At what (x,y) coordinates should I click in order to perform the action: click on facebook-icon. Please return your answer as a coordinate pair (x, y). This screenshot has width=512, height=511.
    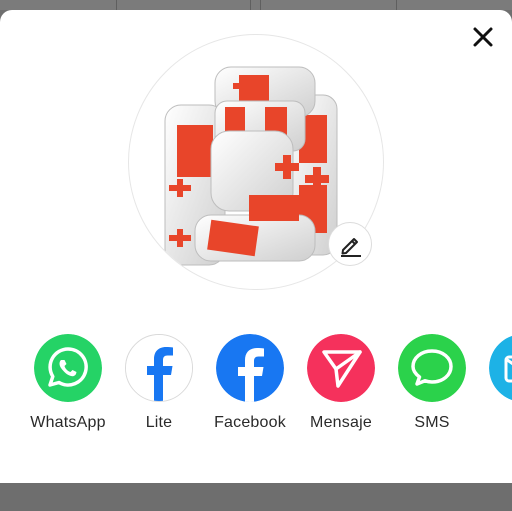
    Looking at the image, I should click on (250, 368).